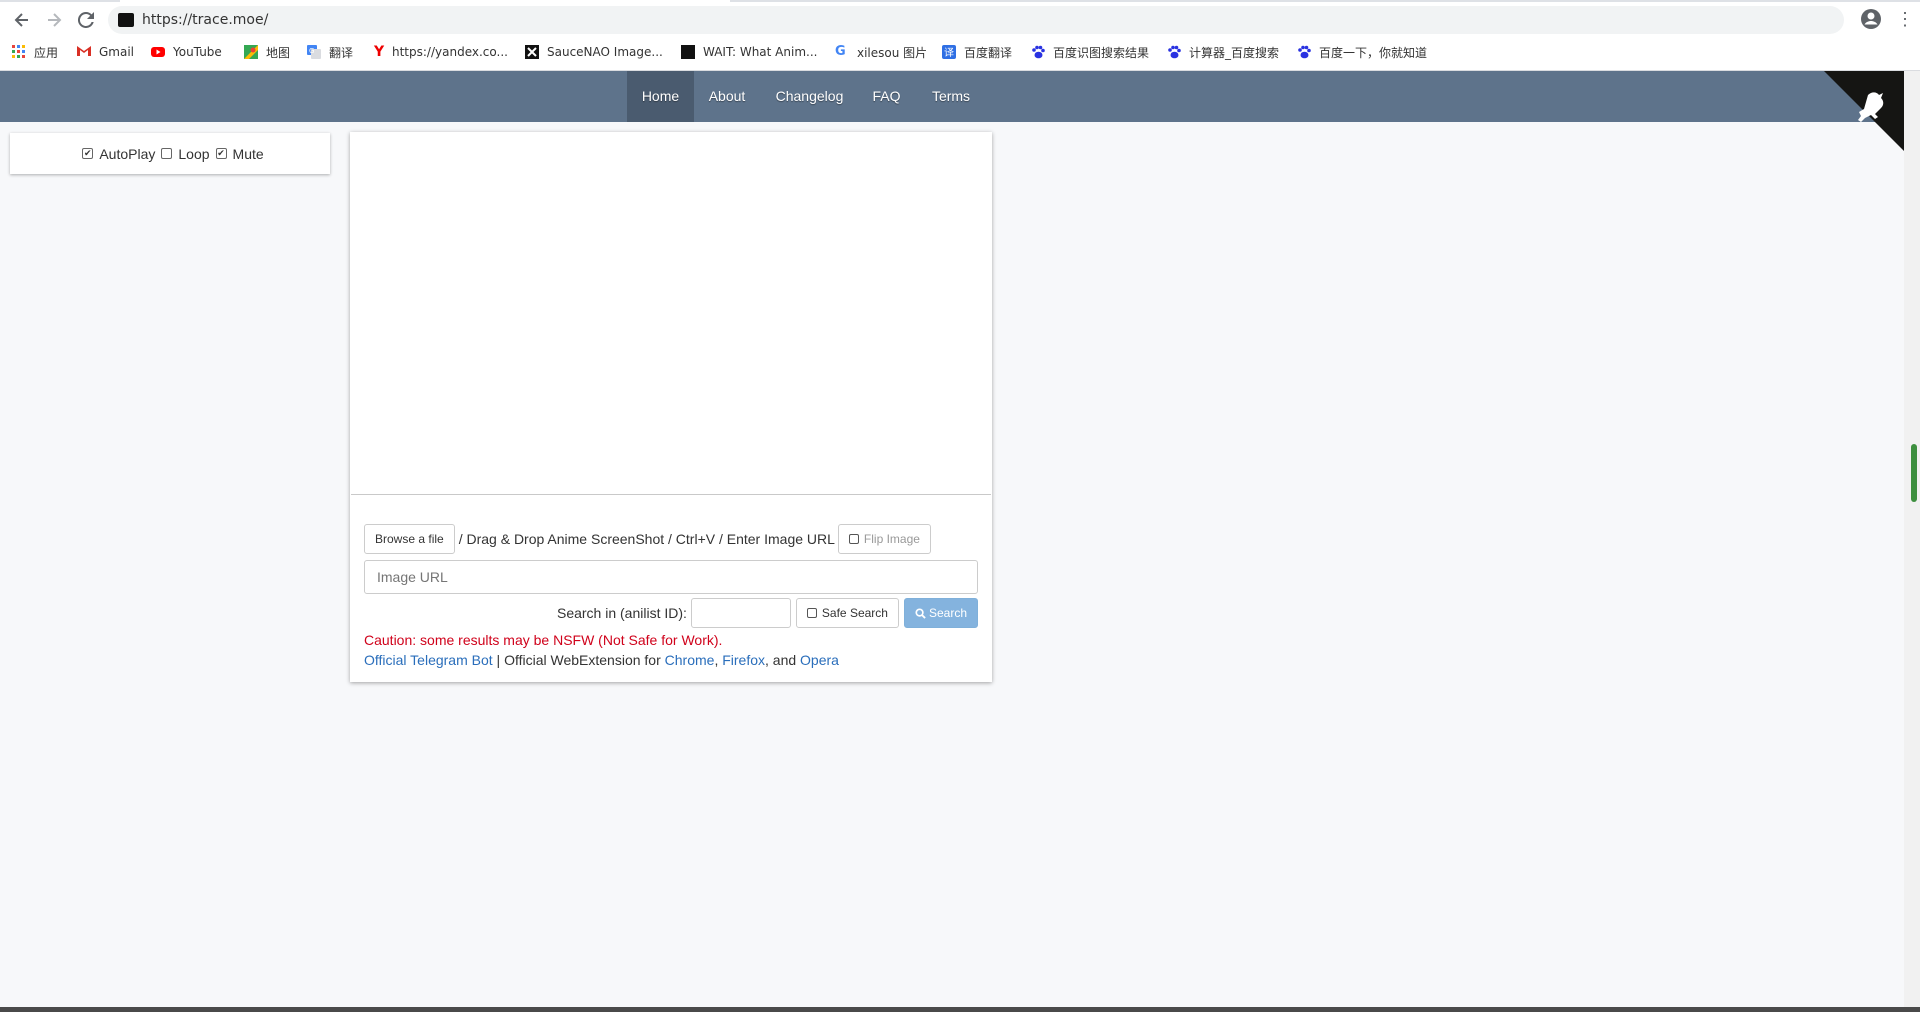 This screenshot has height=1012, width=1920. I want to click on firefox-link: Firefox, so click(743, 660).